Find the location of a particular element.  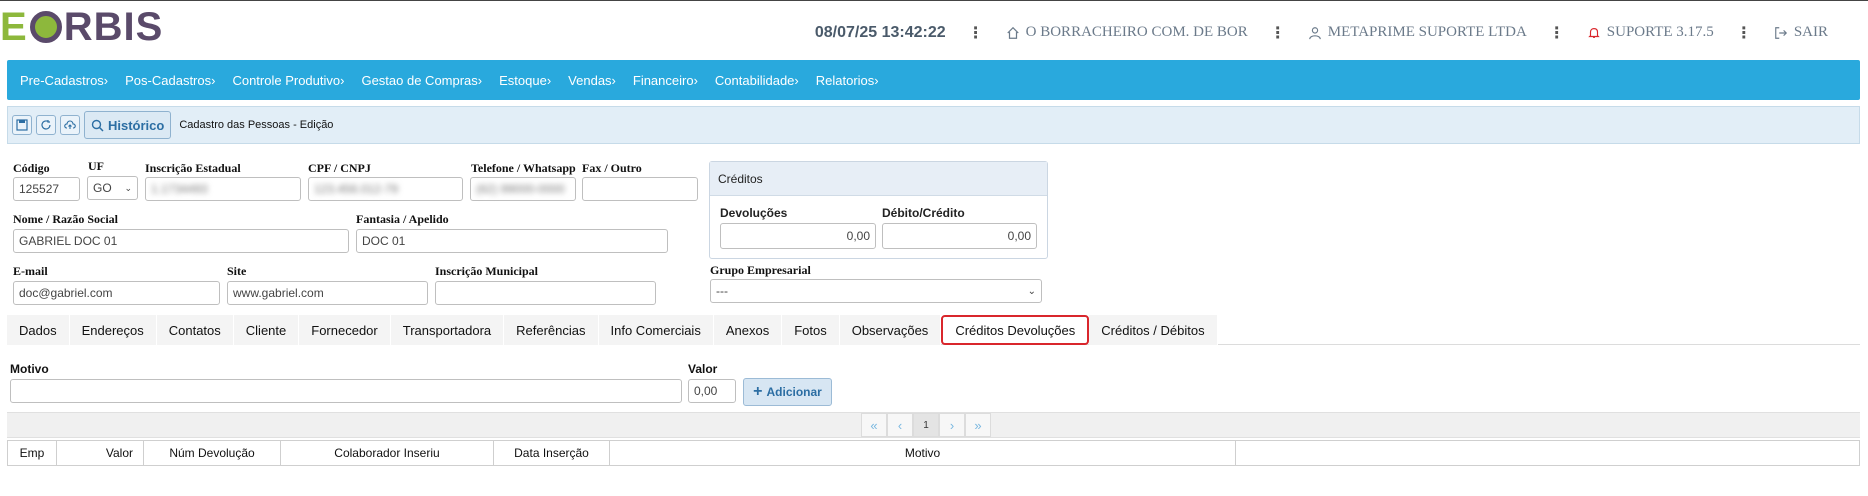

fantasia-label: Fantasia / Apelido is located at coordinates (402, 219).